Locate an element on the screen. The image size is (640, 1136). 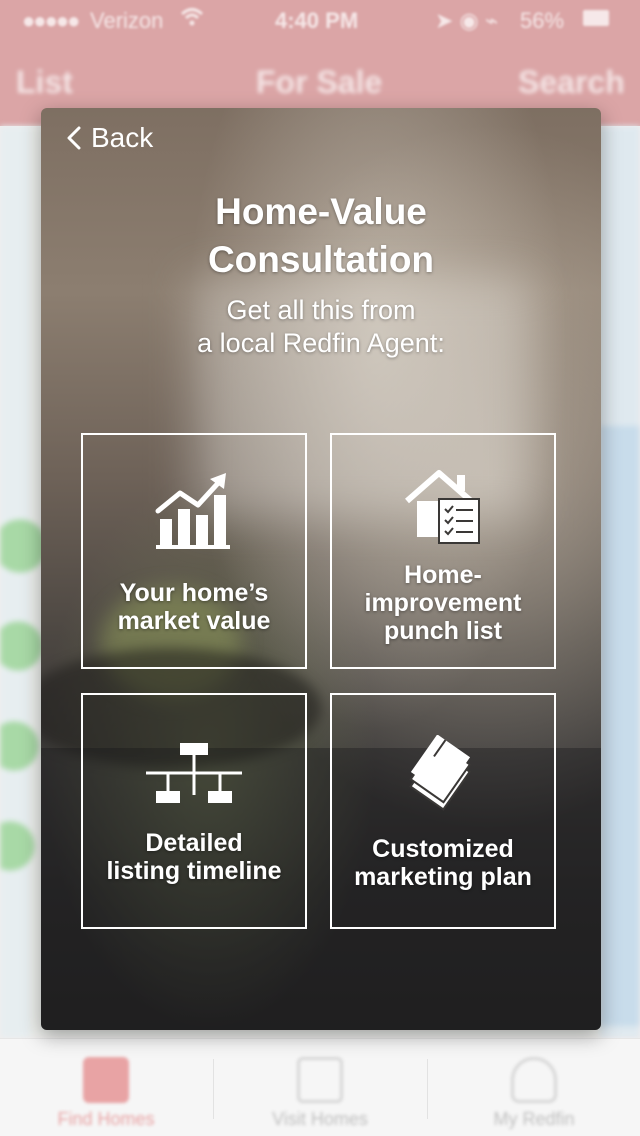
my-redfin-icon is located at coordinates (534, 1080).